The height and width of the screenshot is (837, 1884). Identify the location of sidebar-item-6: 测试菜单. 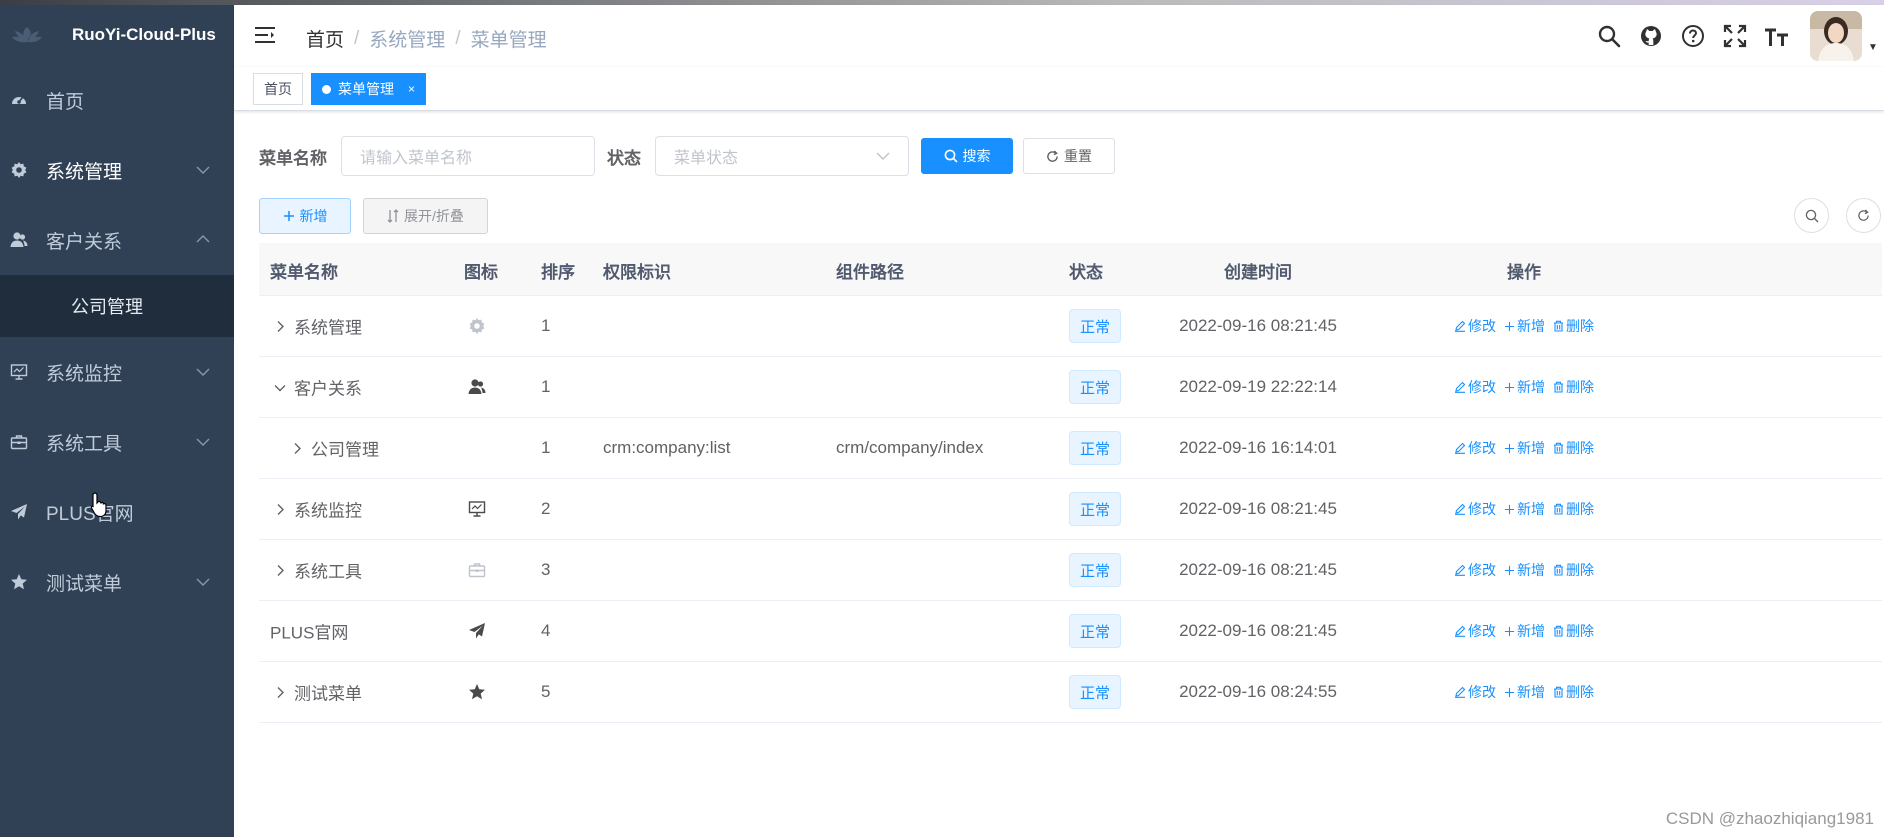
(117, 582).